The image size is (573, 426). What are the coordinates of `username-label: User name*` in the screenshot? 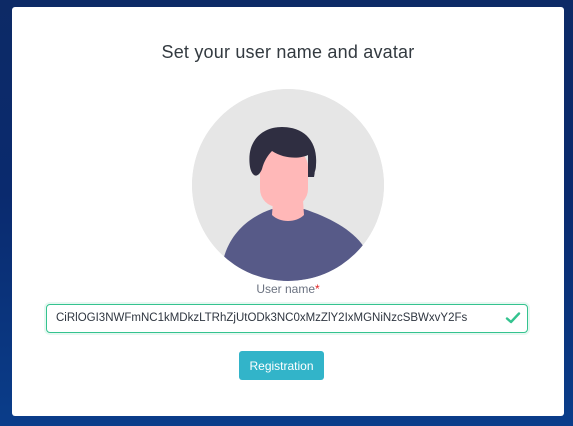 It's located at (288, 289).